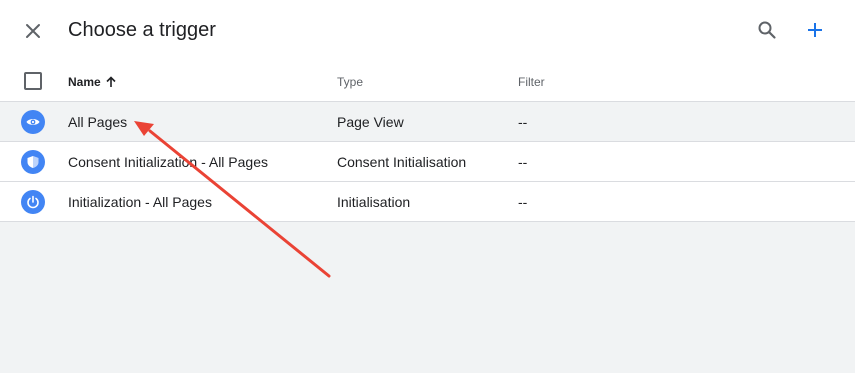  I want to click on row-name: All Pages, so click(98, 122).